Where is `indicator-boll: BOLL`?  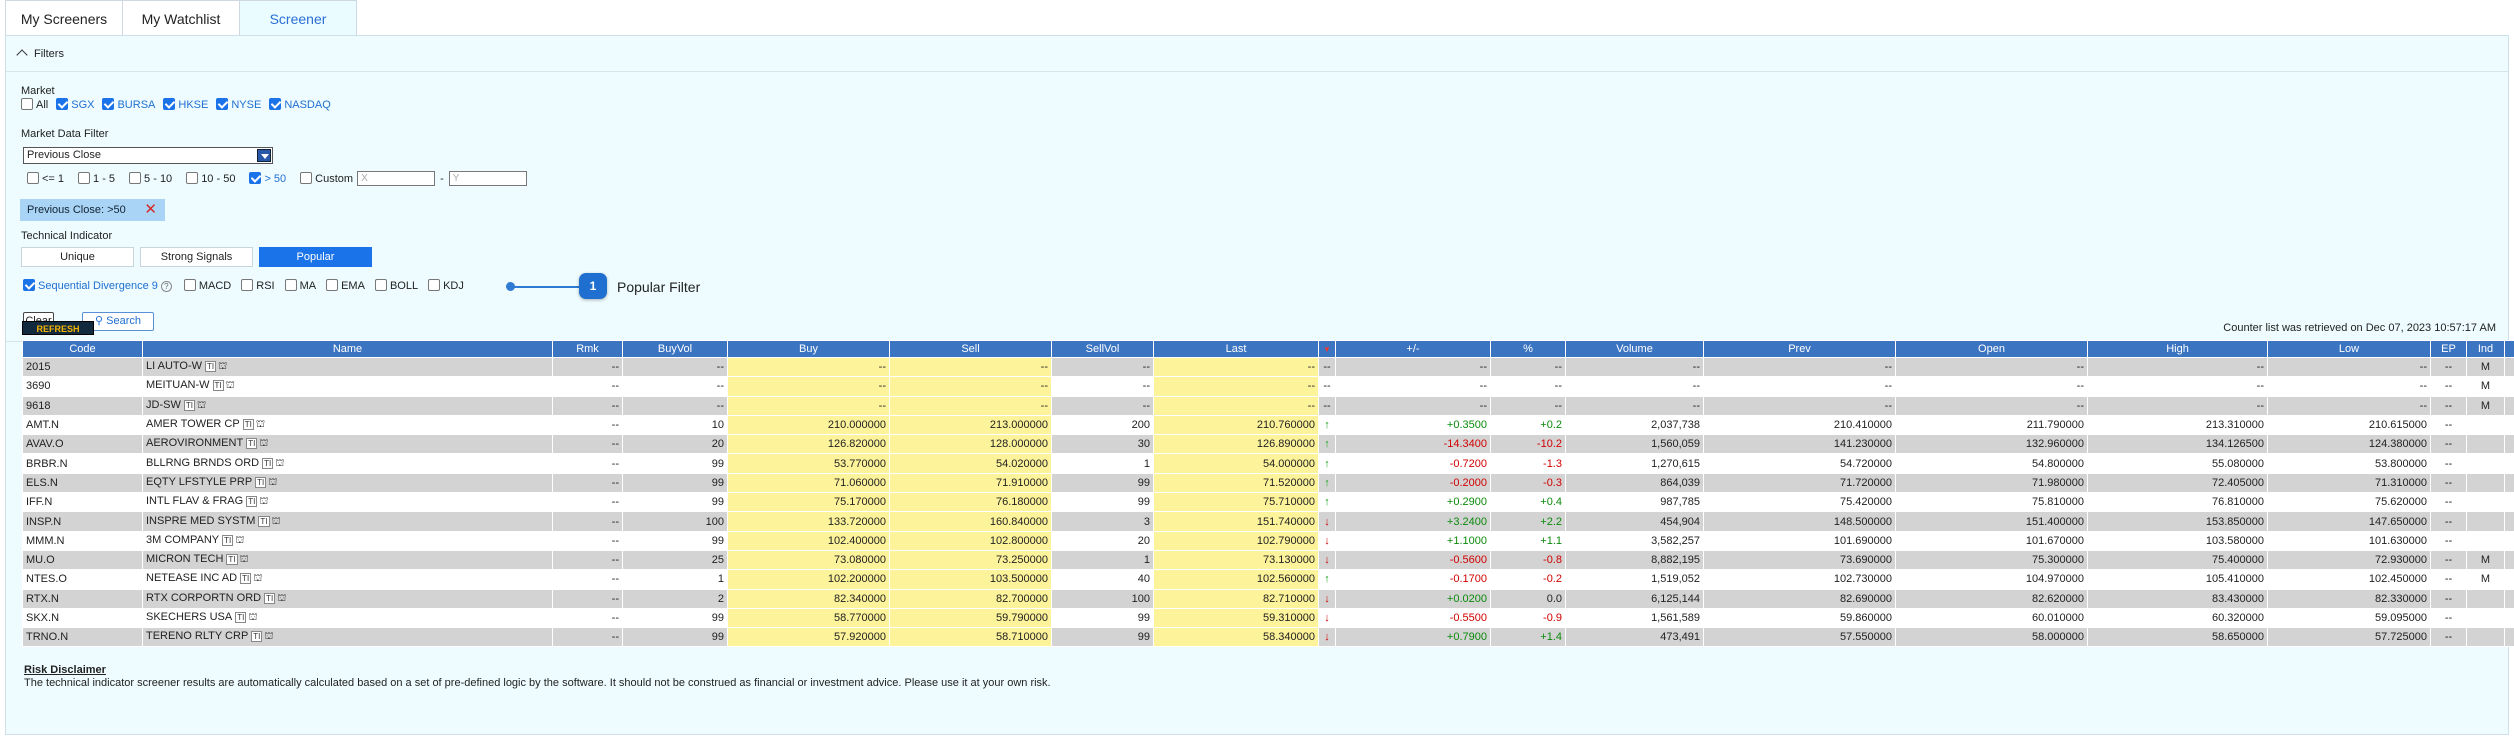
indicator-boll: BOLL is located at coordinates (396, 285).